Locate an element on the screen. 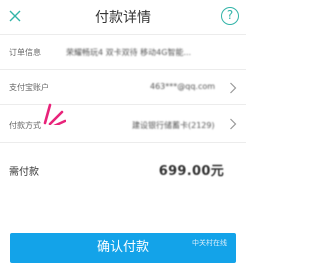 The image size is (320, 266). payment-method-value: 建设银行储蓄卡(2129) is located at coordinates (173, 125).